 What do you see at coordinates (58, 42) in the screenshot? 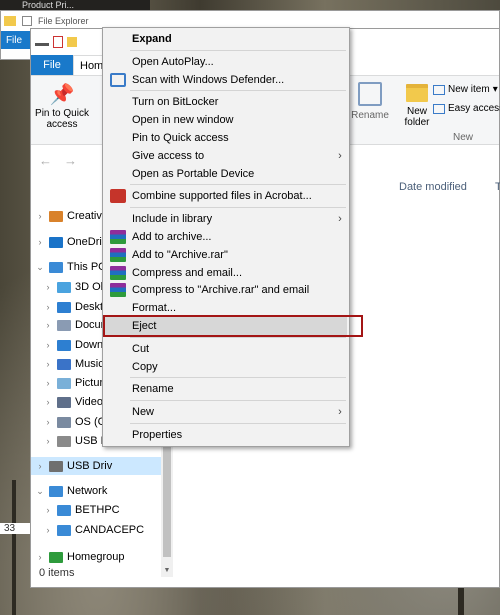
I see `properties-icon` at bounding box center [58, 42].